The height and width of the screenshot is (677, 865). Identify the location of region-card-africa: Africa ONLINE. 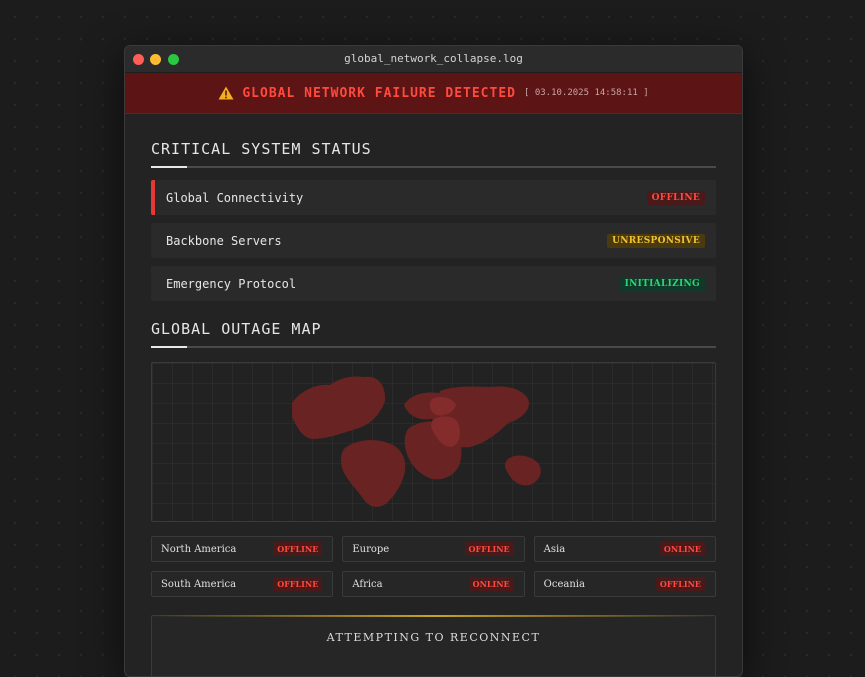
(433, 584).